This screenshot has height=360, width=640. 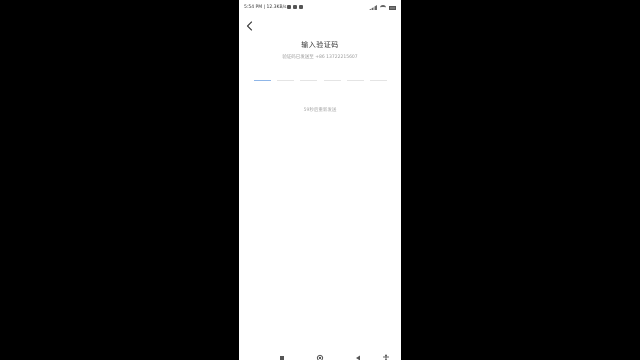 I want to click on notification-icons, so click(x=295, y=7).